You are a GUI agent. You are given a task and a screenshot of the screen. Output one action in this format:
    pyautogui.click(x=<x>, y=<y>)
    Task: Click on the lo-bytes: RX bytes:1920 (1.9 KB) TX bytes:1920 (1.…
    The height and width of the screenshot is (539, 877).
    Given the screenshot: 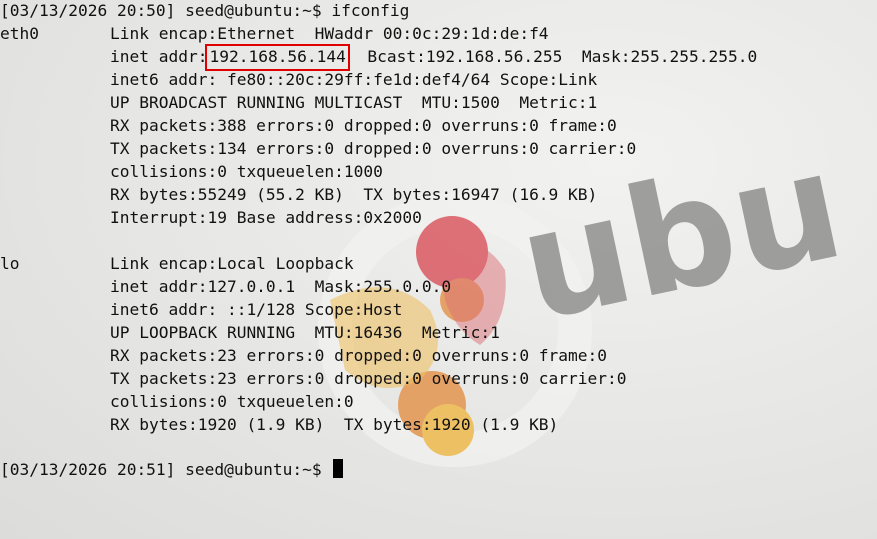 What is the action you would take?
    pyautogui.click(x=334, y=424)
    